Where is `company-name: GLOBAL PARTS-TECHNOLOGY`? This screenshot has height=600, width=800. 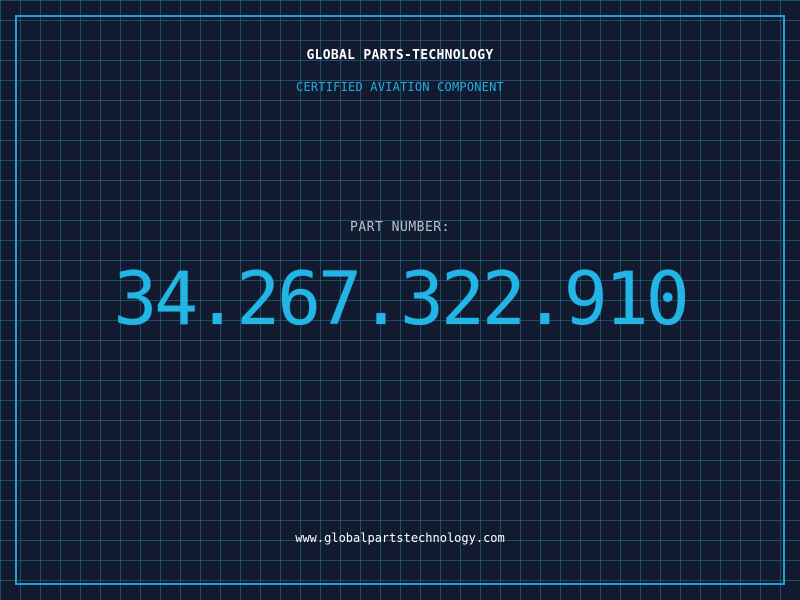 company-name: GLOBAL PARTS-TECHNOLOGY is located at coordinates (400, 55).